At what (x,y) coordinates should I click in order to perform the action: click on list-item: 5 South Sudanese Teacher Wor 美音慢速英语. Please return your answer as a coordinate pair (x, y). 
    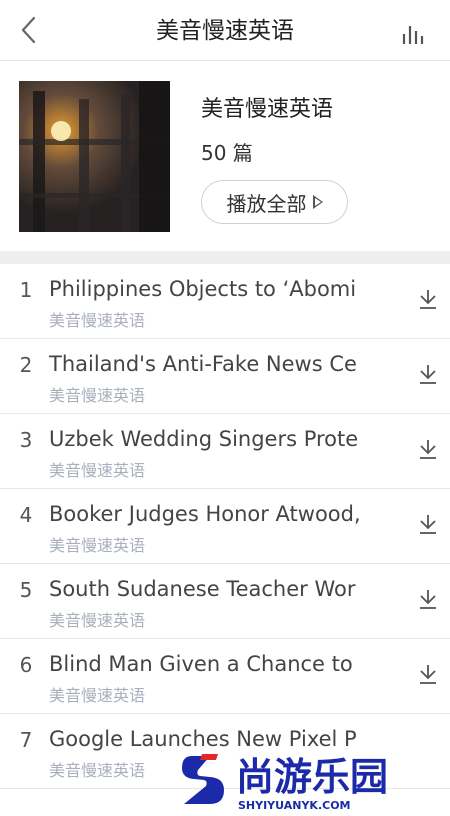
    Looking at the image, I should click on (225, 601).